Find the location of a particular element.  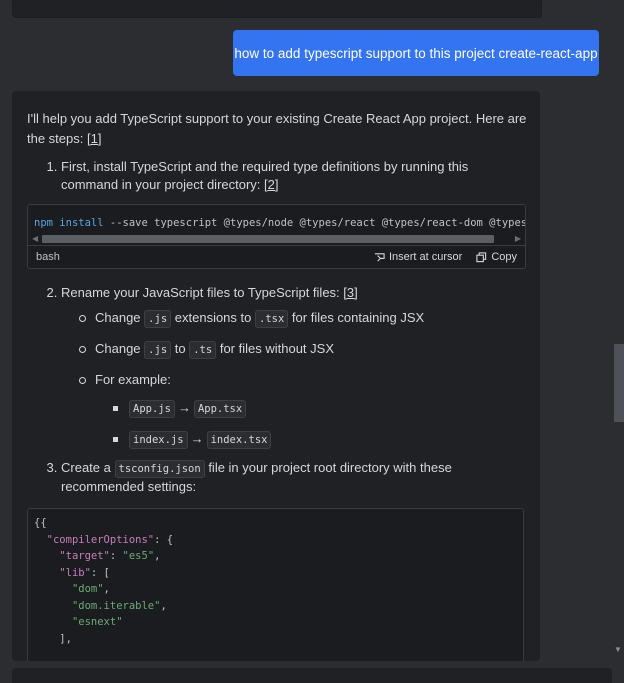

examples-list: App.js → App.tsx index.js → index.tsx is located at coordinates (311, 424).